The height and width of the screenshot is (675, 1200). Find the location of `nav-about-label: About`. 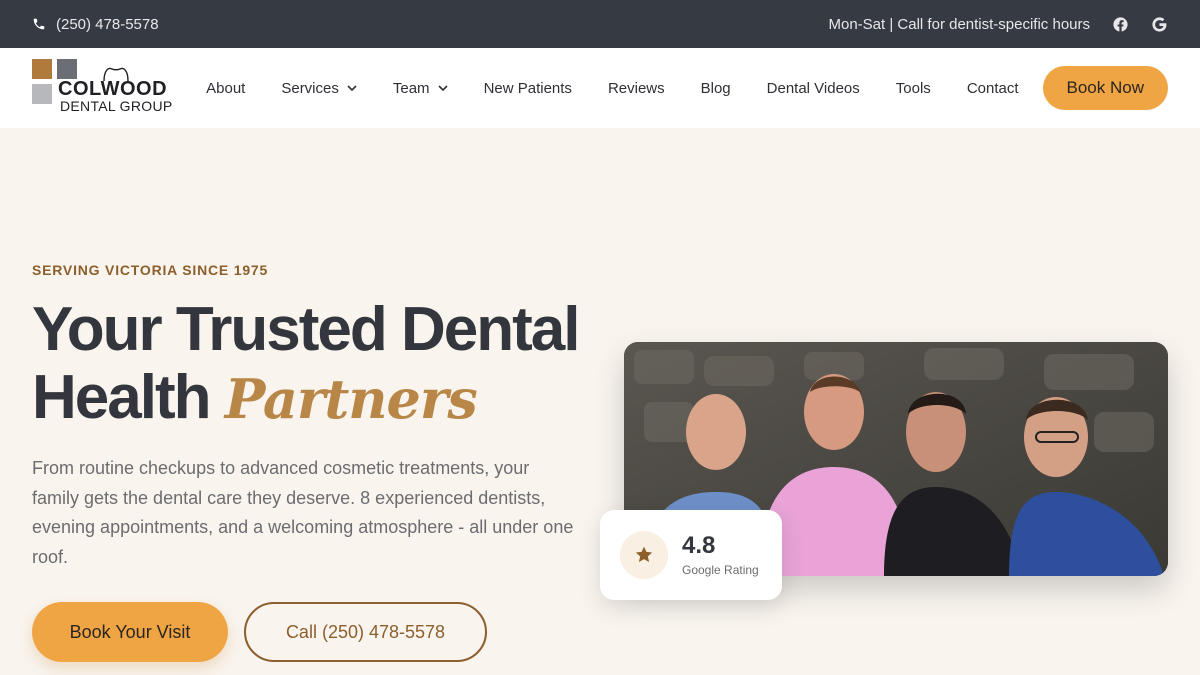

nav-about-label: About is located at coordinates (226, 88).